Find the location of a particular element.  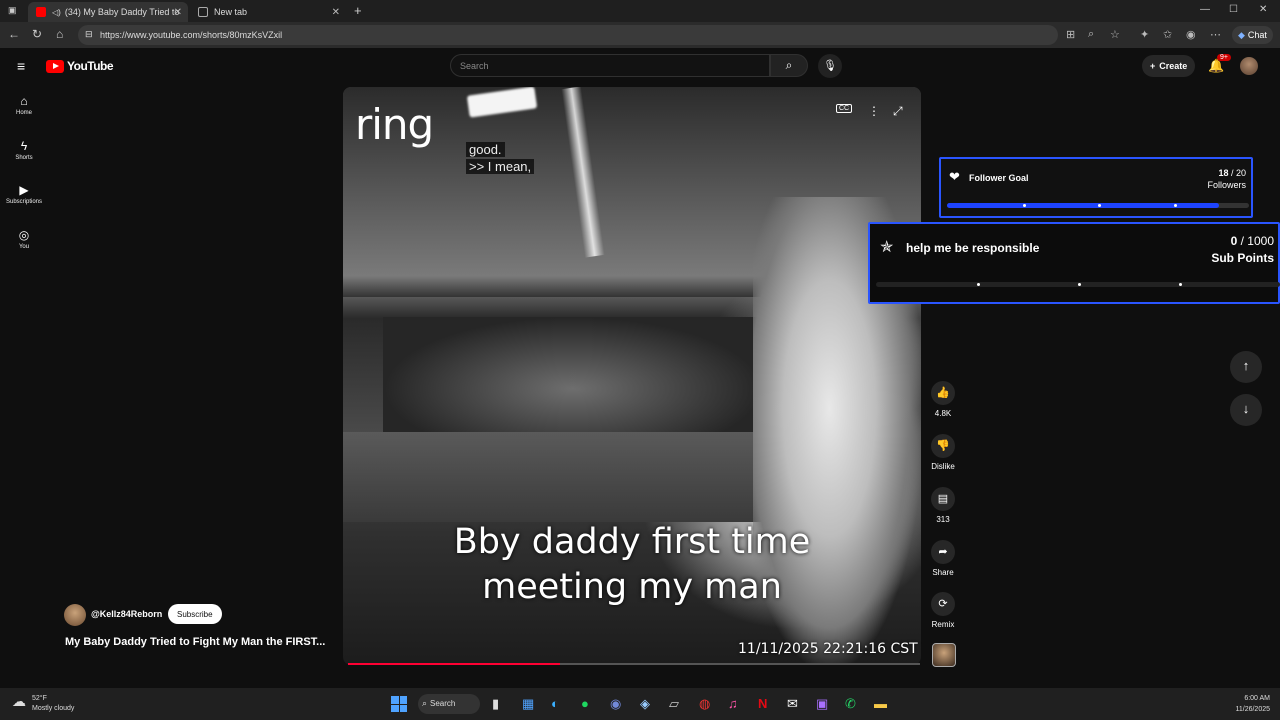

channel-avatar is located at coordinates (75, 615).